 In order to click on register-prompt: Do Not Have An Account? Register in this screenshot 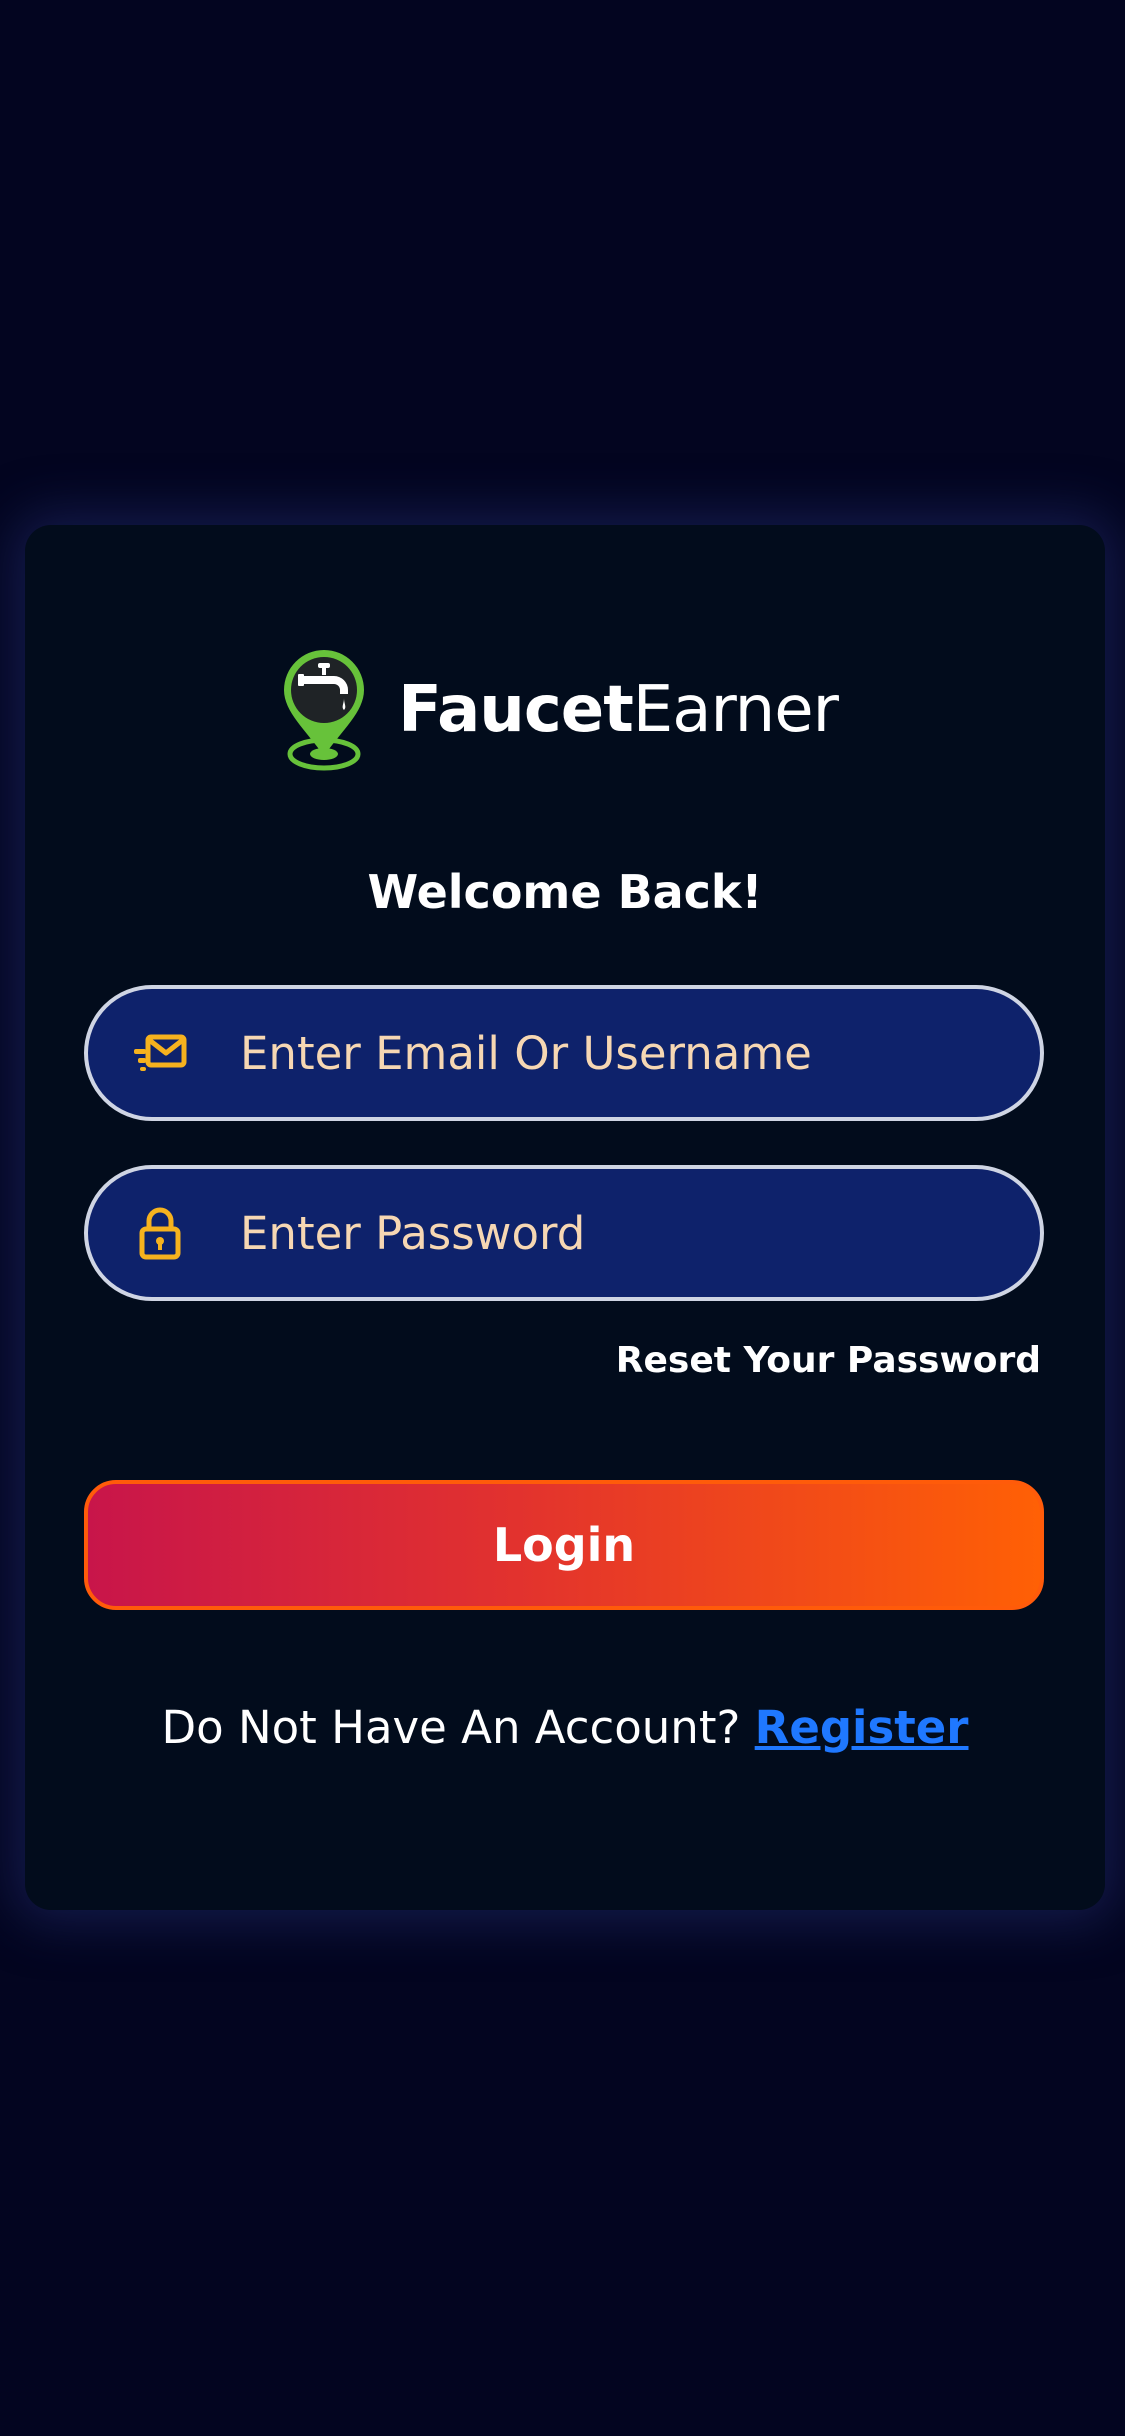, I will do `click(565, 1727)`.